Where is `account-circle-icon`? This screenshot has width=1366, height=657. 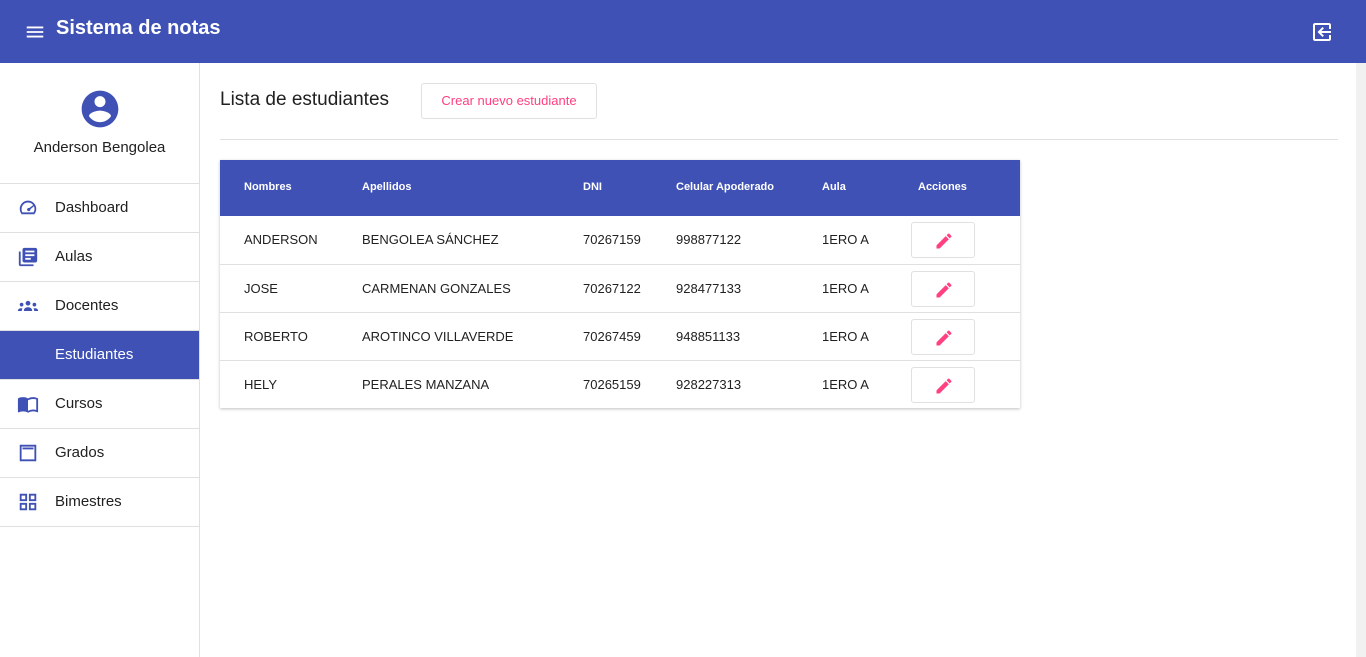
account-circle-icon is located at coordinates (100, 109).